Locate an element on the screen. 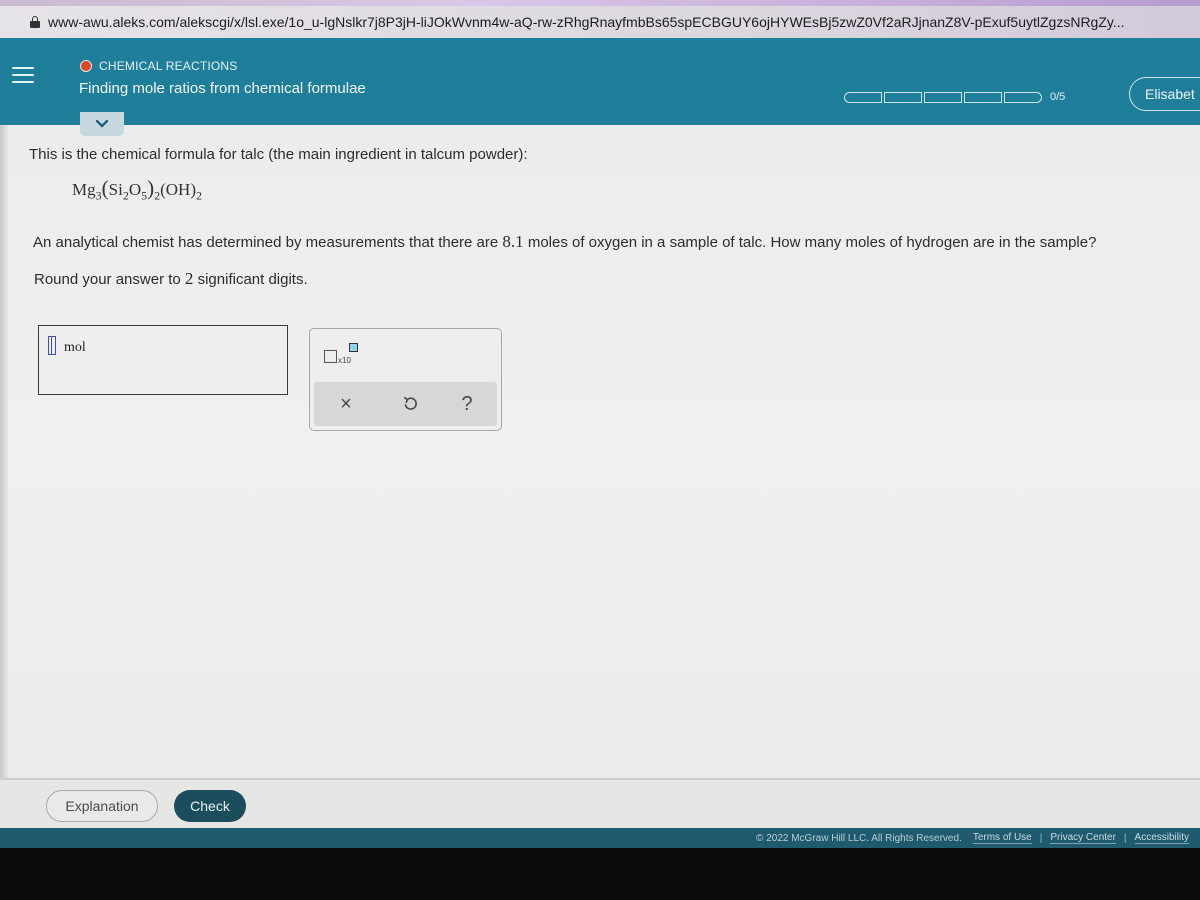 The width and height of the screenshot is (1200, 900). formula-element: Mg is located at coordinates (84, 189).